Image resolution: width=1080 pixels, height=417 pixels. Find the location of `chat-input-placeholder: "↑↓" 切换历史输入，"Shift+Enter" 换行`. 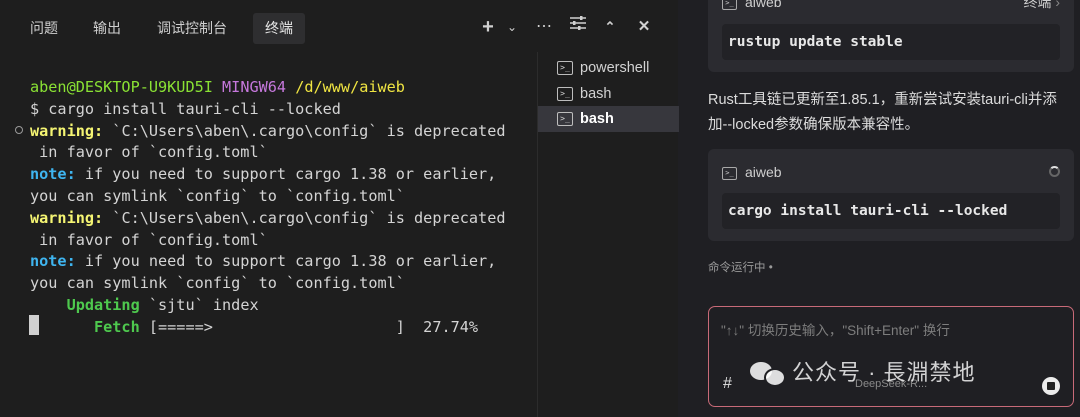

chat-input-placeholder: "↑↓" 切换历史输入，"Shift+Enter" 换行 is located at coordinates (835, 330).